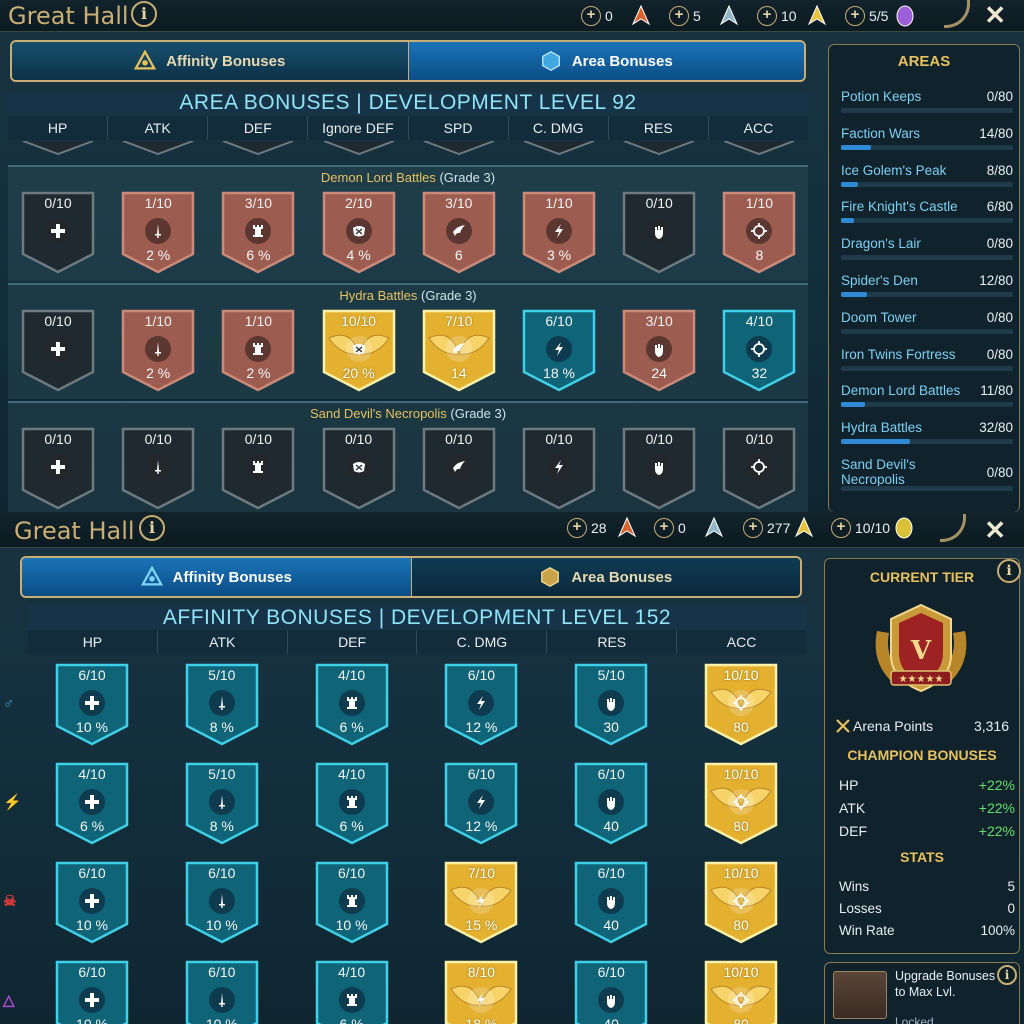 This screenshot has height=1024, width=1024. Describe the element at coordinates (927, 248) in the screenshot. I see `area-list-item: Dragon's Lair 0/80` at that location.